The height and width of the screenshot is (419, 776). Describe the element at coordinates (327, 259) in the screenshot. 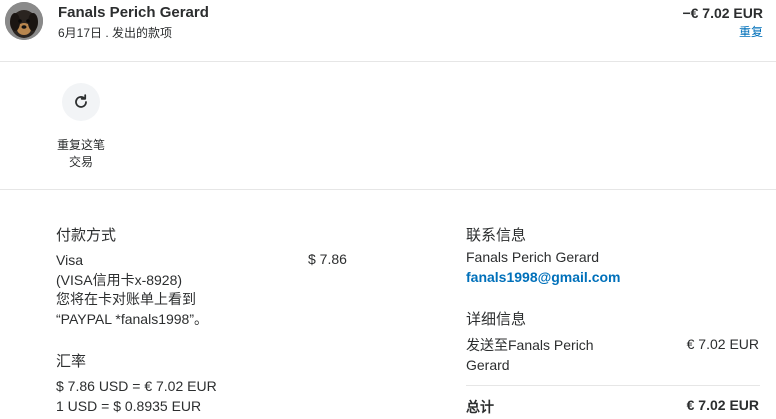

I see `payment-amount: $ 7.86` at that location.